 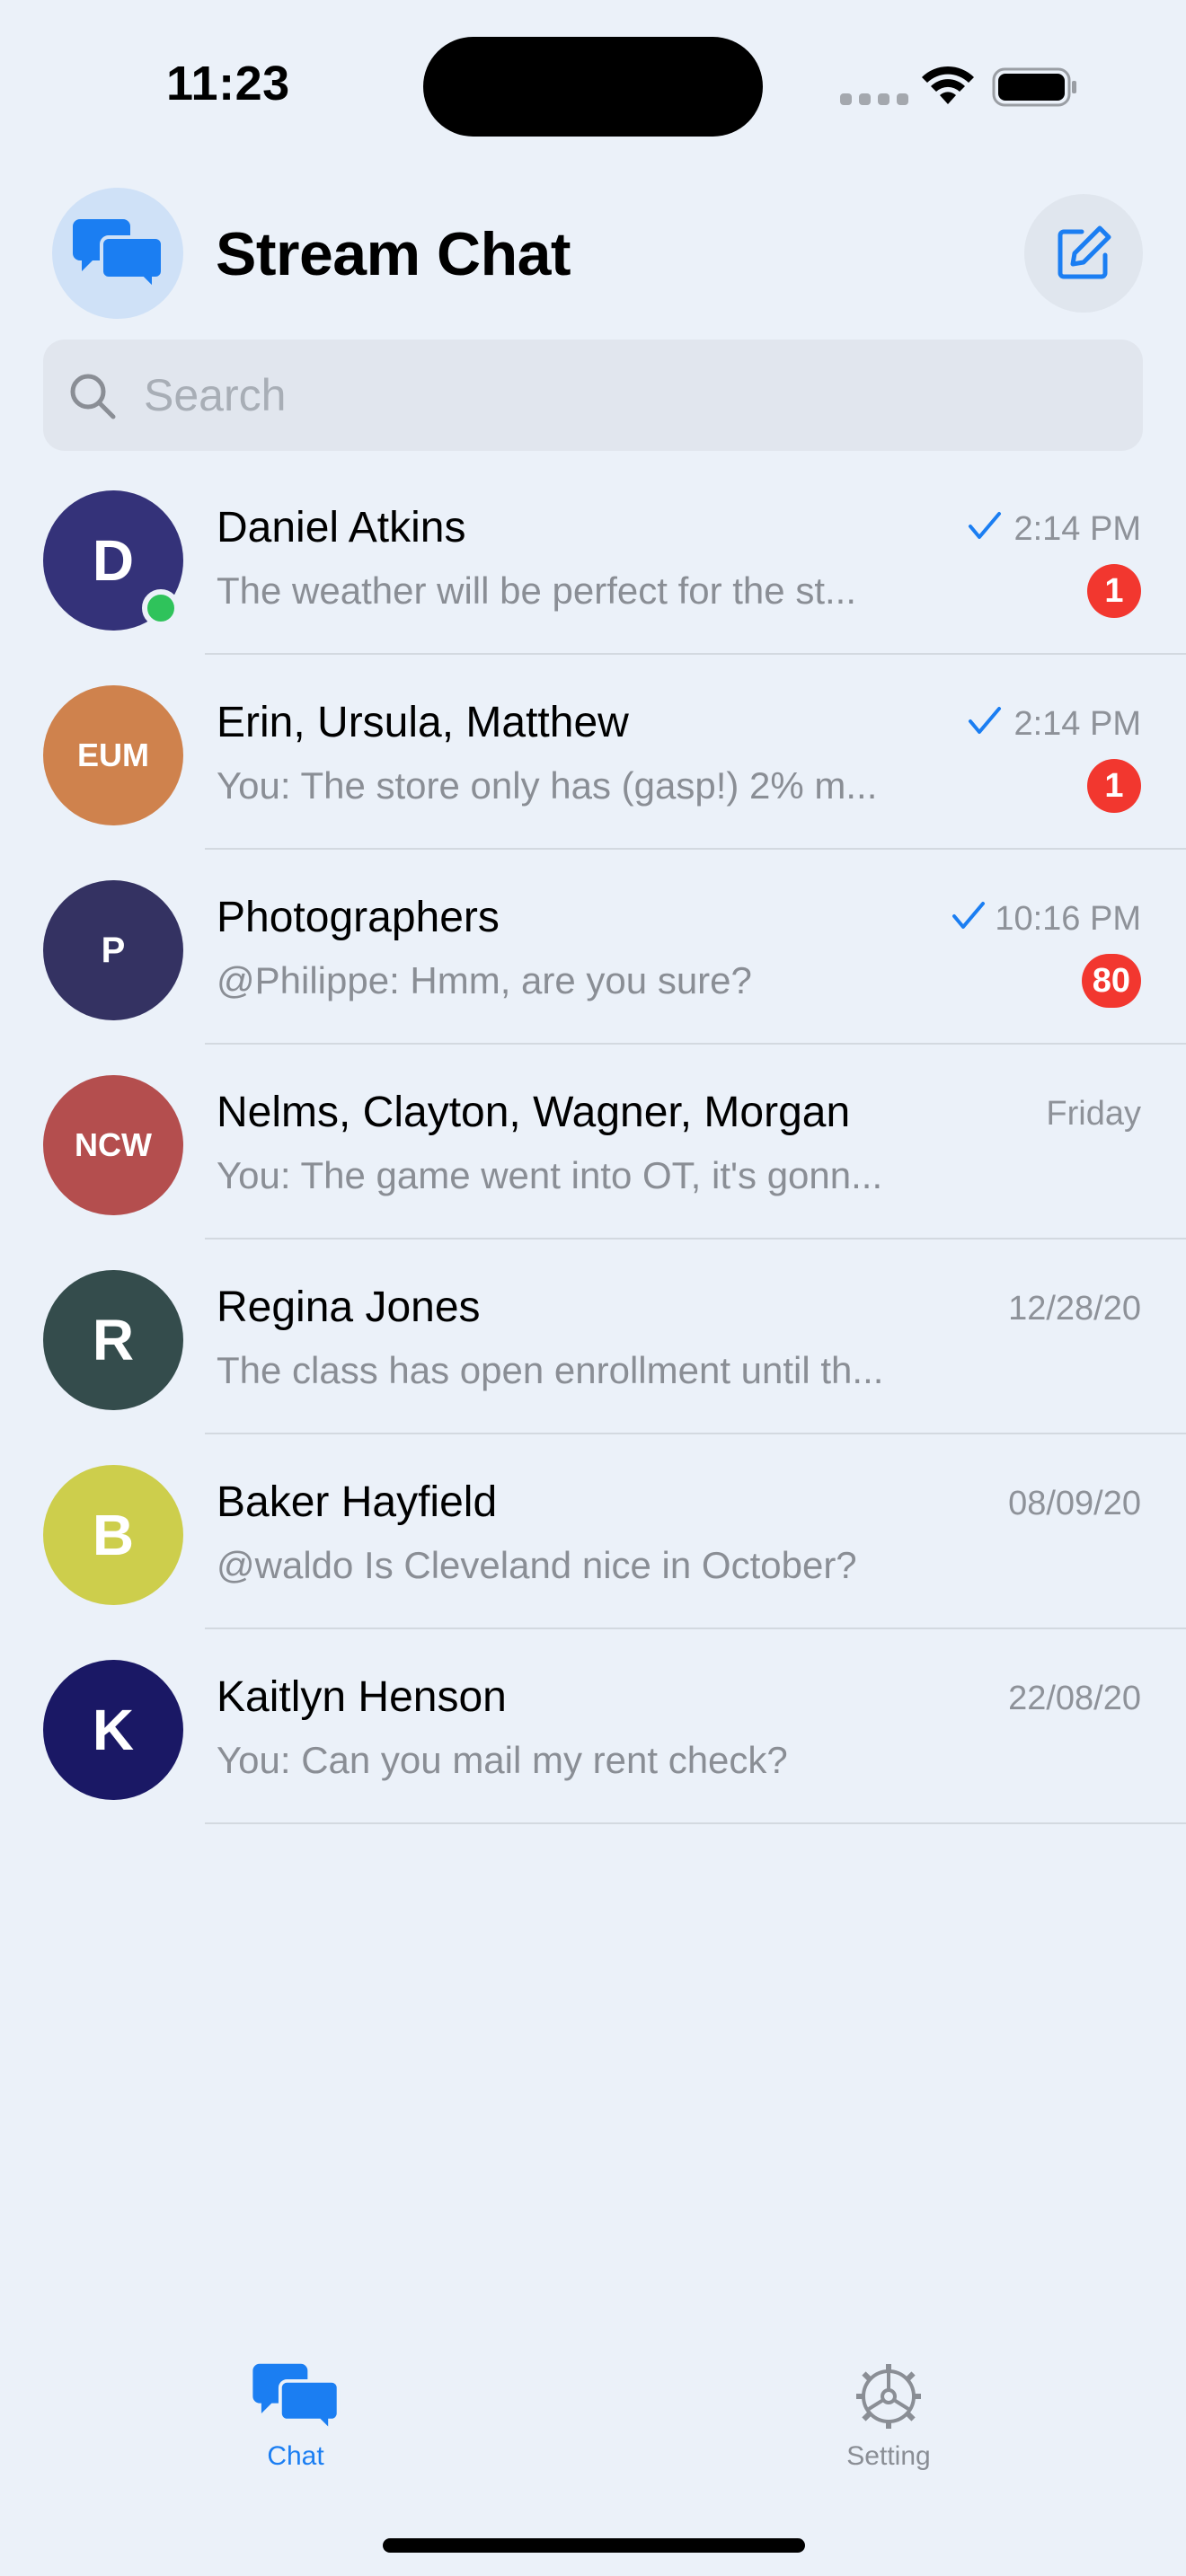 What do you see at coordinates (362, 1697) in the screenshot?
I see `channel-name: Kaitlyn Henson` at bounding box center [362, 1697].